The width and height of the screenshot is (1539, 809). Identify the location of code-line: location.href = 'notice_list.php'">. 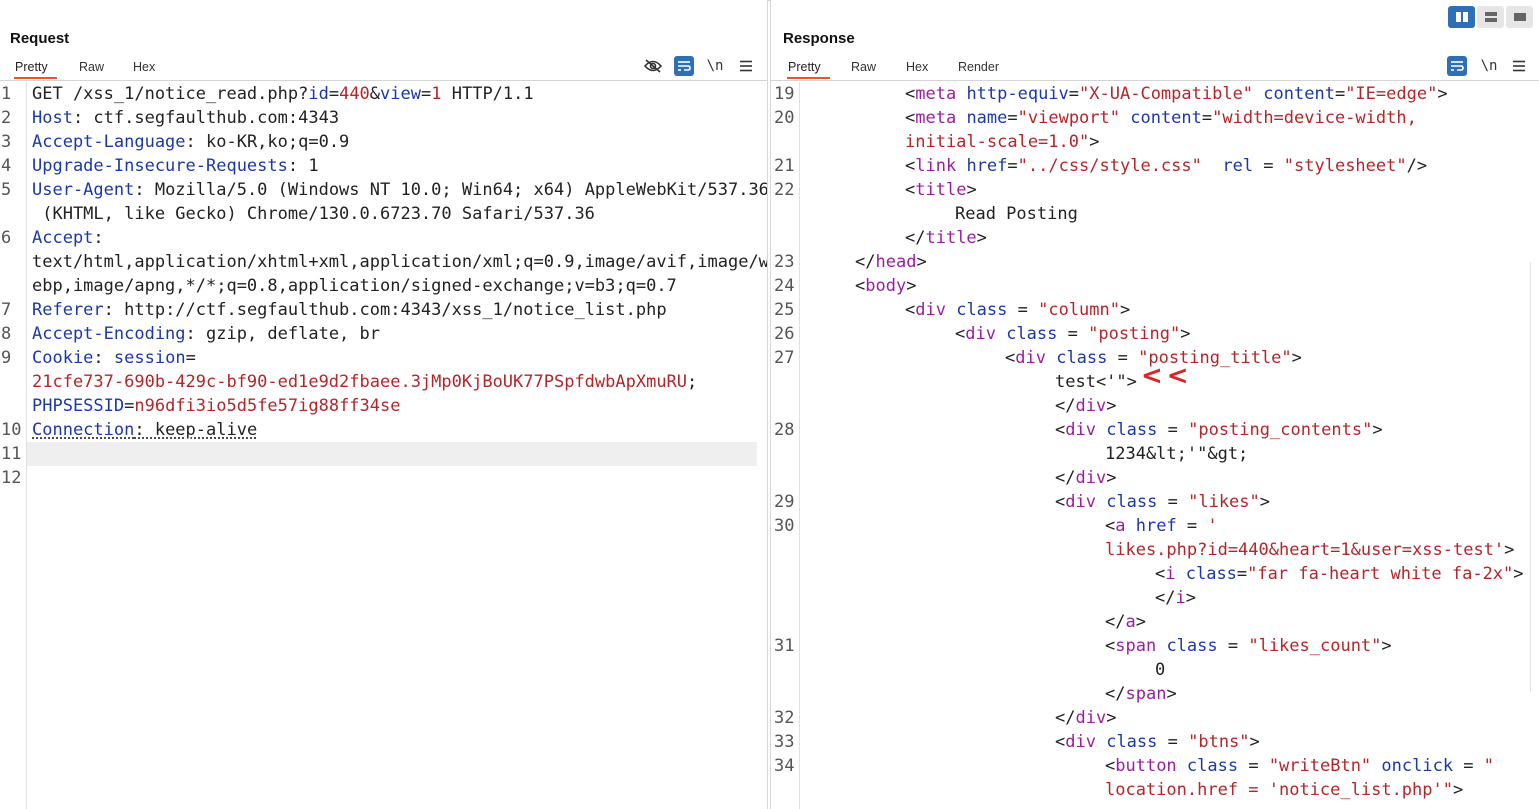
(1284, 790).